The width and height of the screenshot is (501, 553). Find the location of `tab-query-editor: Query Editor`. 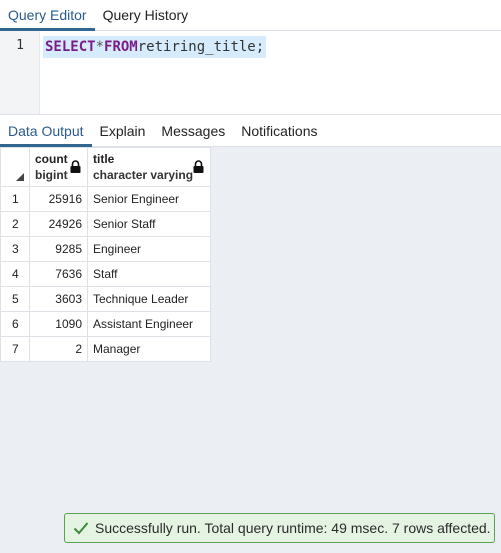

tab-query-editor: Query Editor is located at coordinates (47, 15).